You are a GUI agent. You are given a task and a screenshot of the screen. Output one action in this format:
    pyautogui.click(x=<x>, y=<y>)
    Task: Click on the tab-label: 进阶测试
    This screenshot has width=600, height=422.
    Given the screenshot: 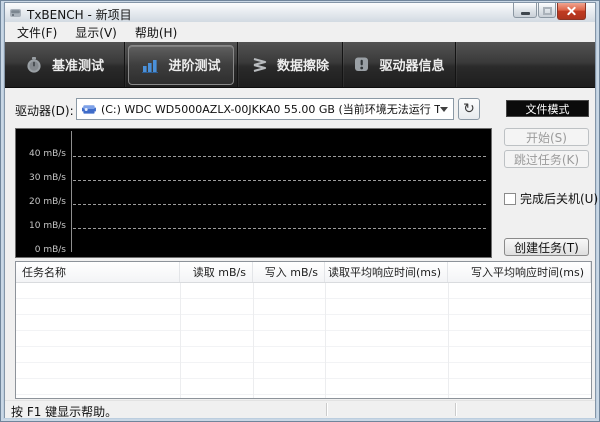 What is the action you would take?
    pyautogui.click(x=194, y=66)
    